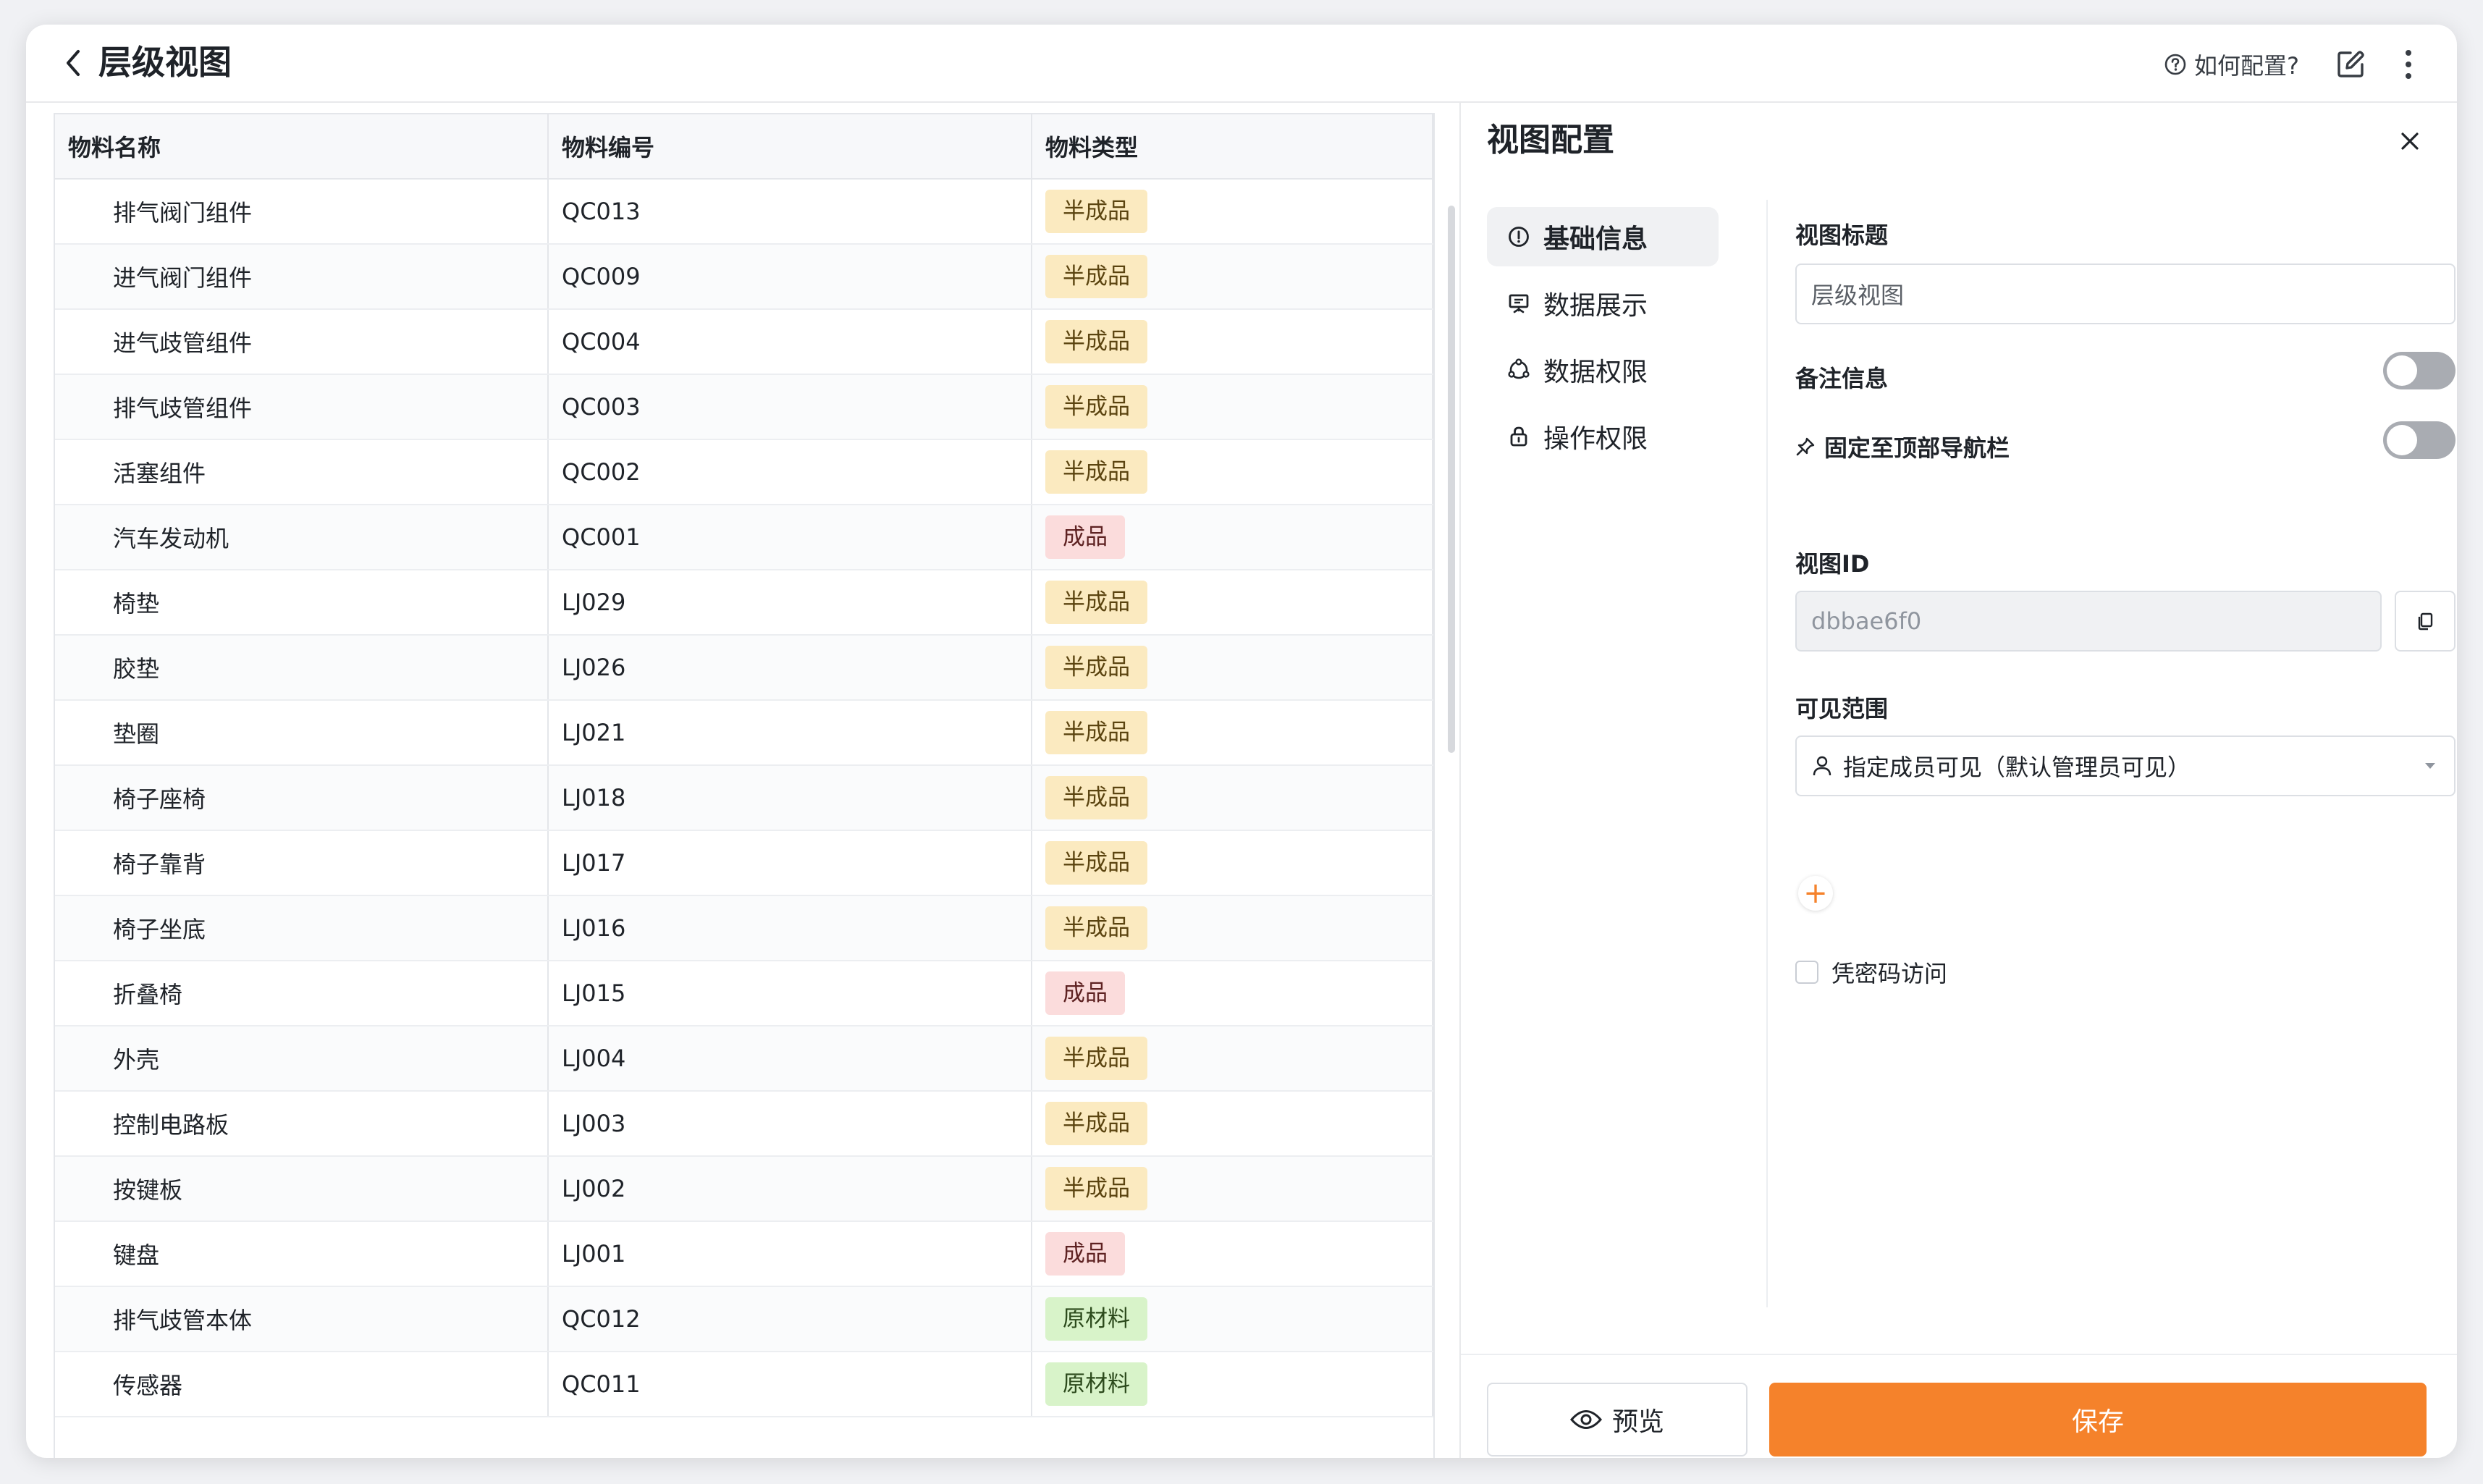 The width and height of the screenshot is (2483, 1484). What do you see at coordinates (790, 798) in the screenshot?
I see `cell-material-code: LJ018` at bounding box center [790, 798].